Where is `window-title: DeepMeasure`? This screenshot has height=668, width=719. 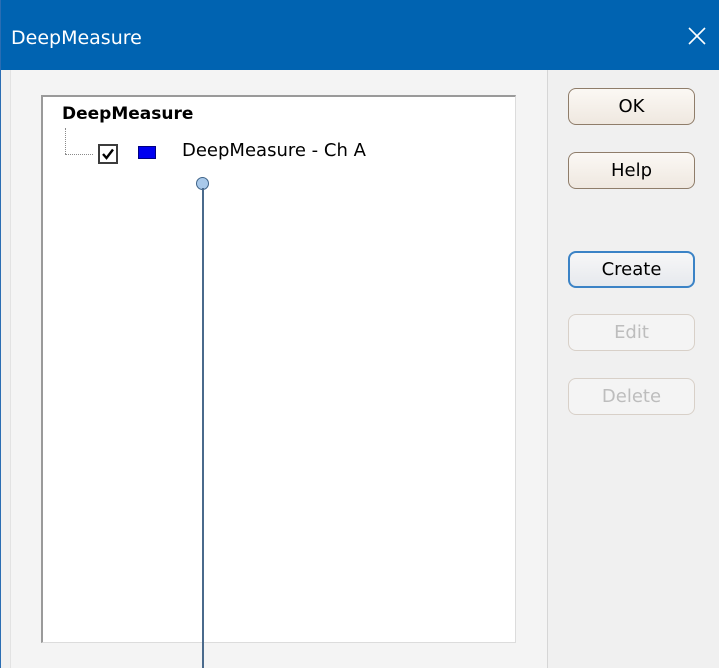
window-title: DeepMeasure is located at coordinates (76, 38).